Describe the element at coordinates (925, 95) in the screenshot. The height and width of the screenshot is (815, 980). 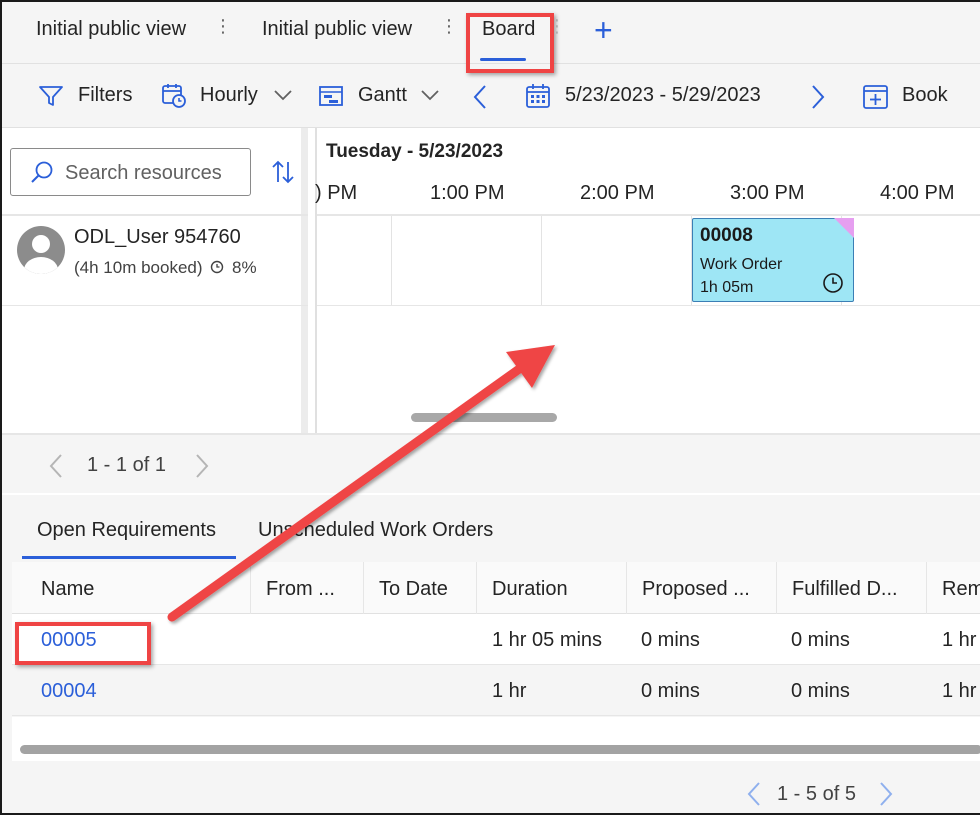
I see `book-button: Book` at that location.